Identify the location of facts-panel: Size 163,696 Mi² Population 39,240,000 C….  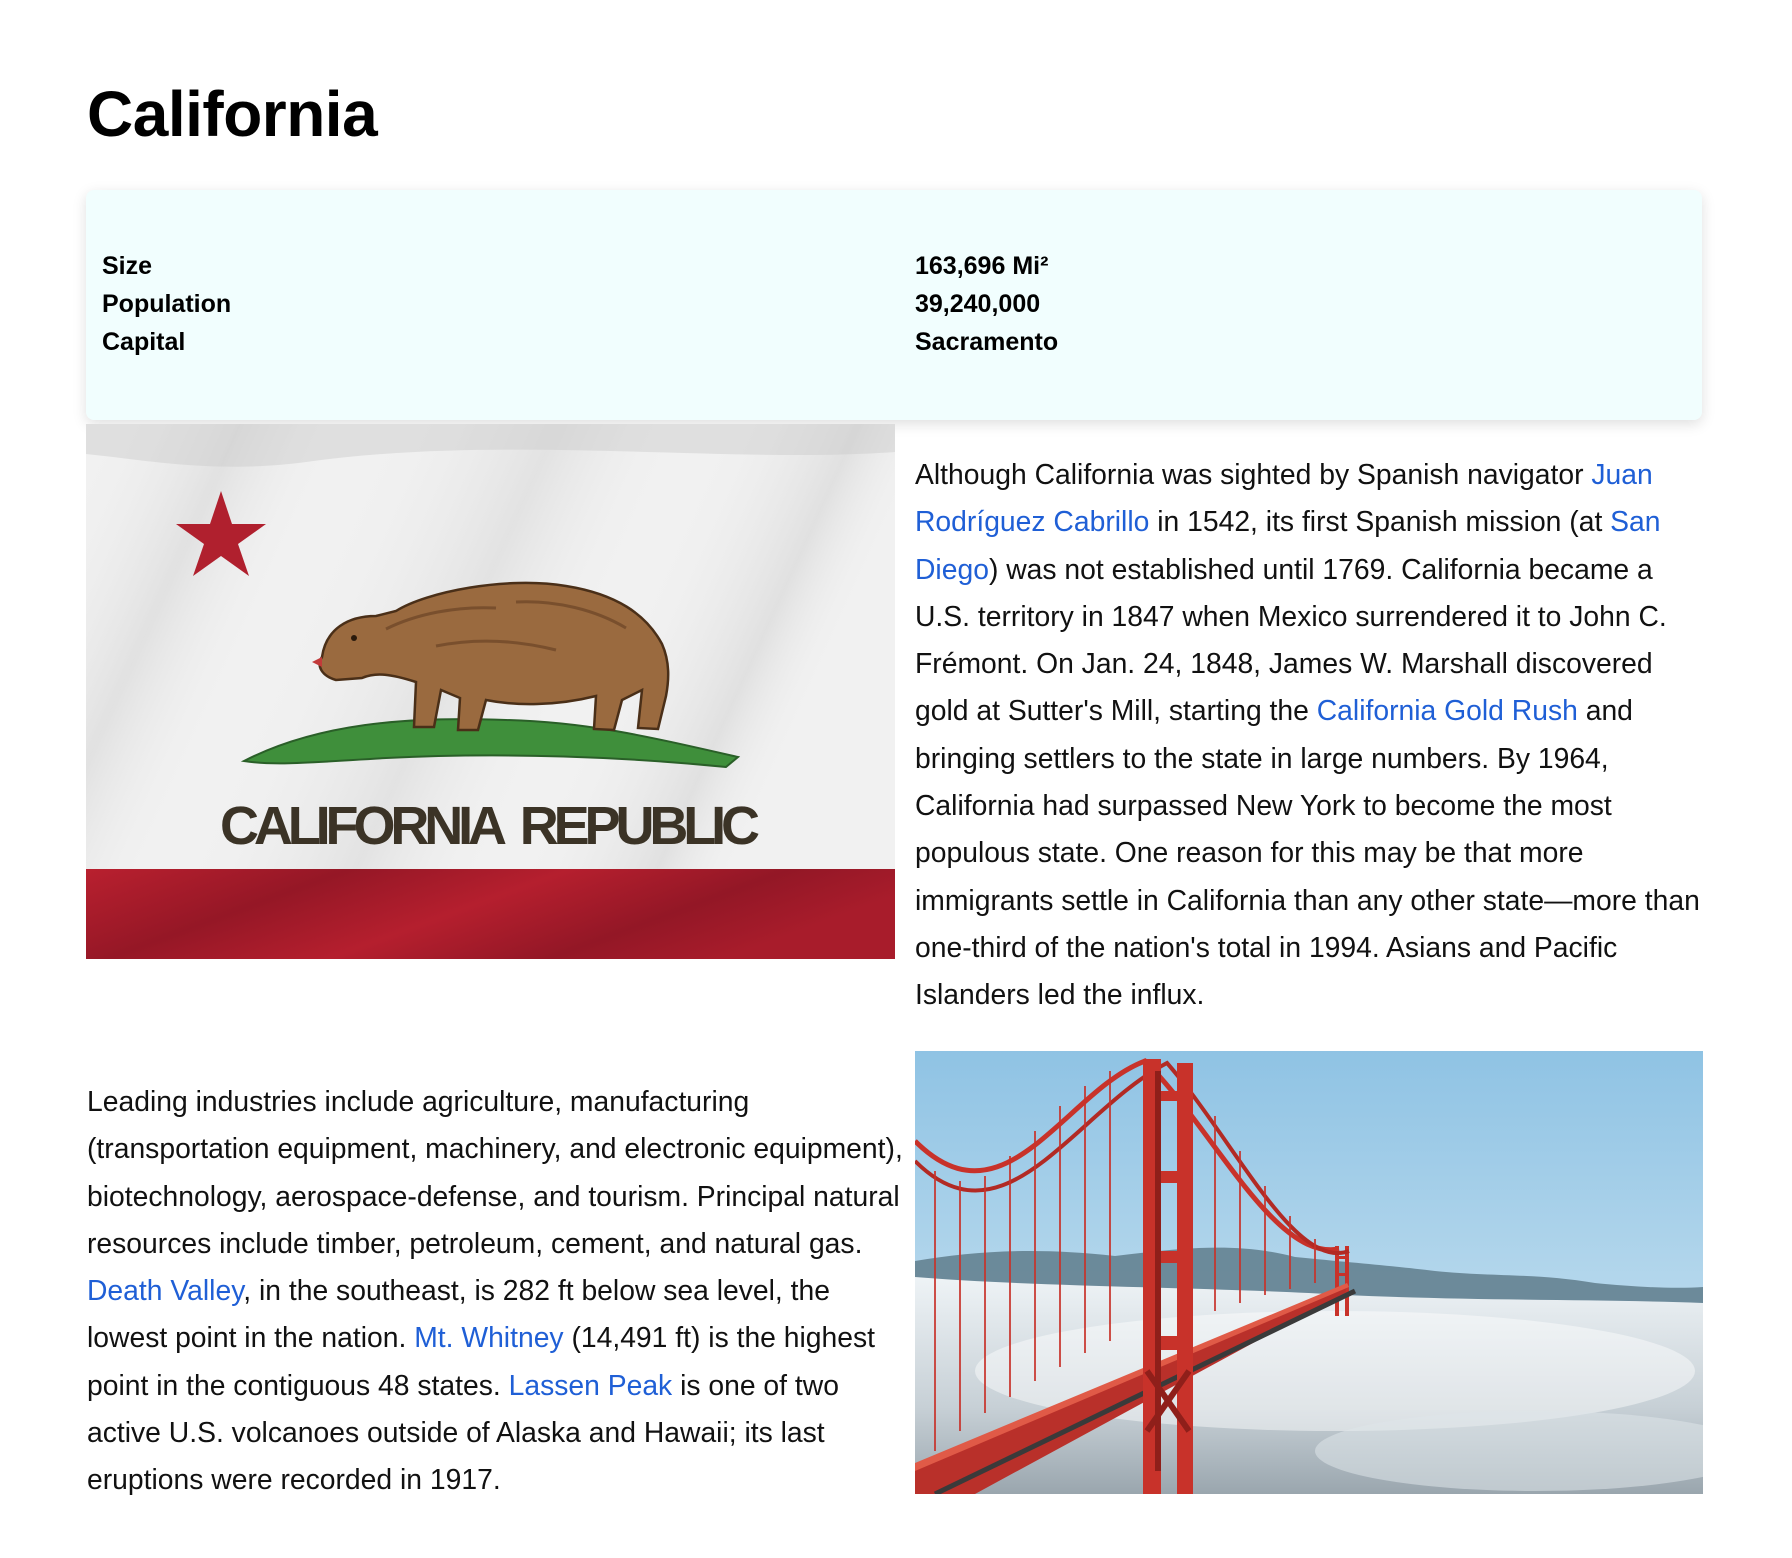
(894, 305).